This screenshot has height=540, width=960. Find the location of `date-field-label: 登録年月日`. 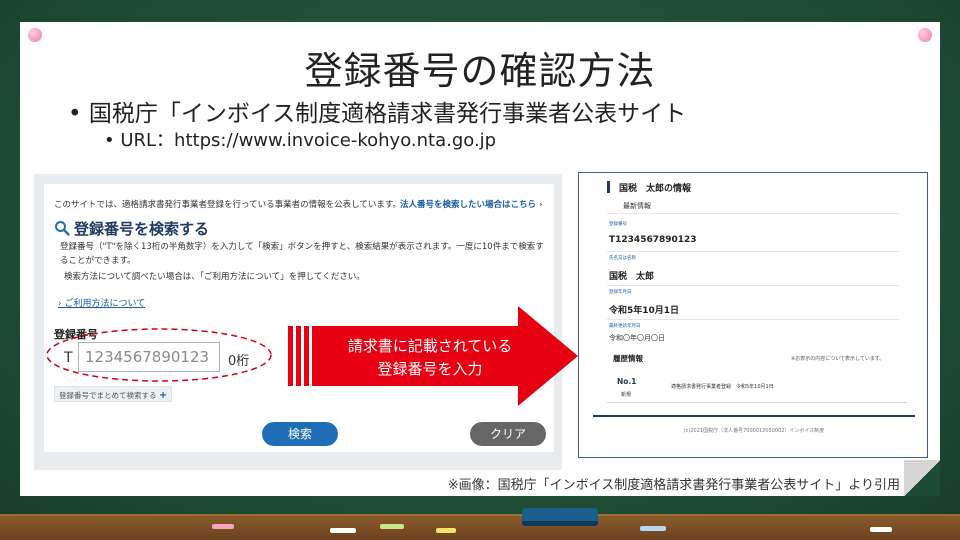

date-field-label: 登録年月日 is located at coordinates (620, 292).